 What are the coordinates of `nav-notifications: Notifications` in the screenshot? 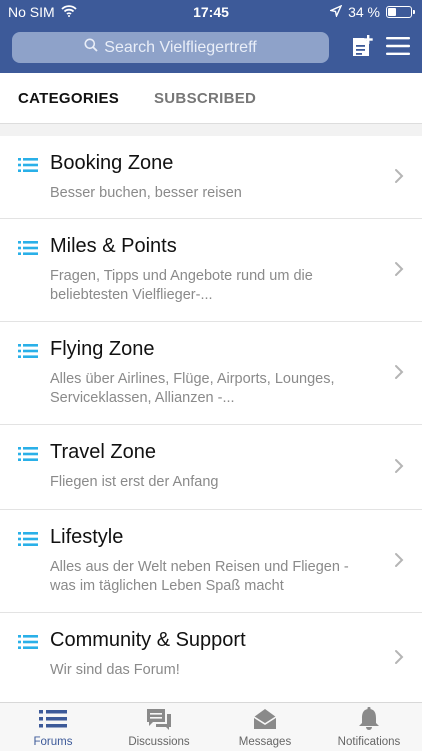 It's located at (369, 727).